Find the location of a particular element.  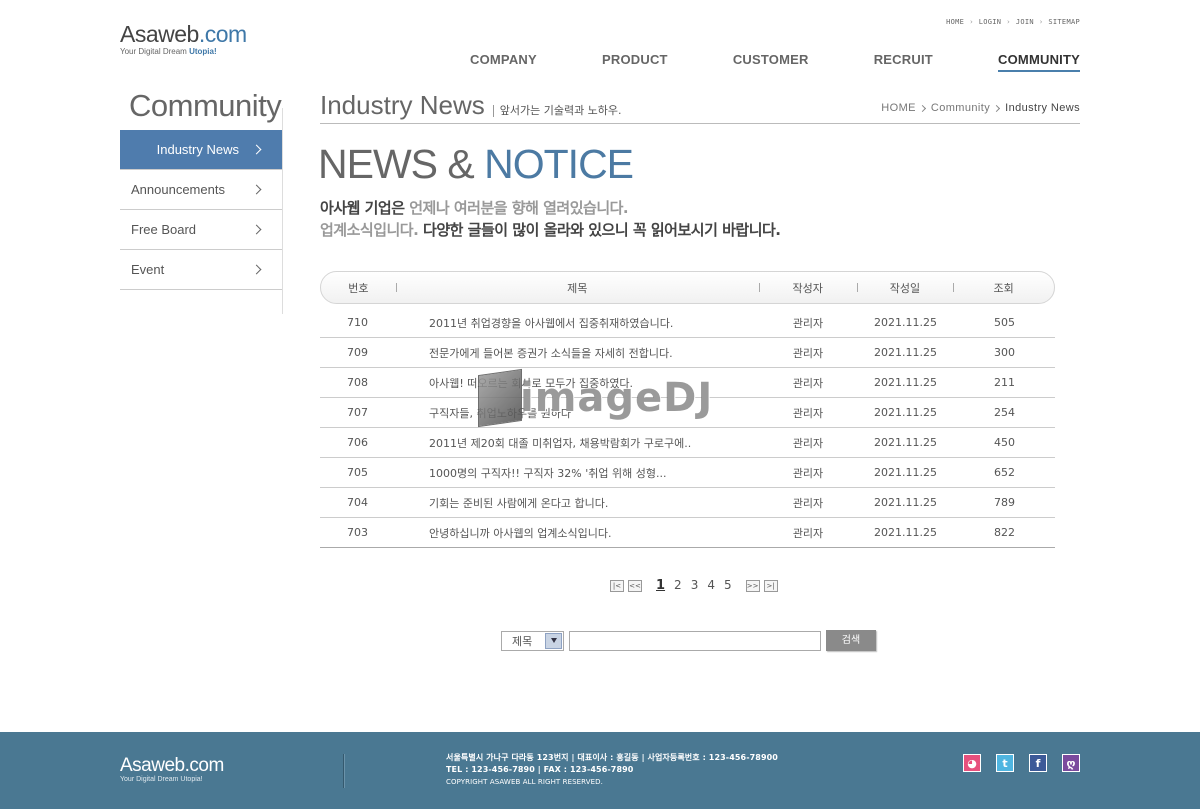

nav-product: PRODUCT is located at coordinates (635, 62).